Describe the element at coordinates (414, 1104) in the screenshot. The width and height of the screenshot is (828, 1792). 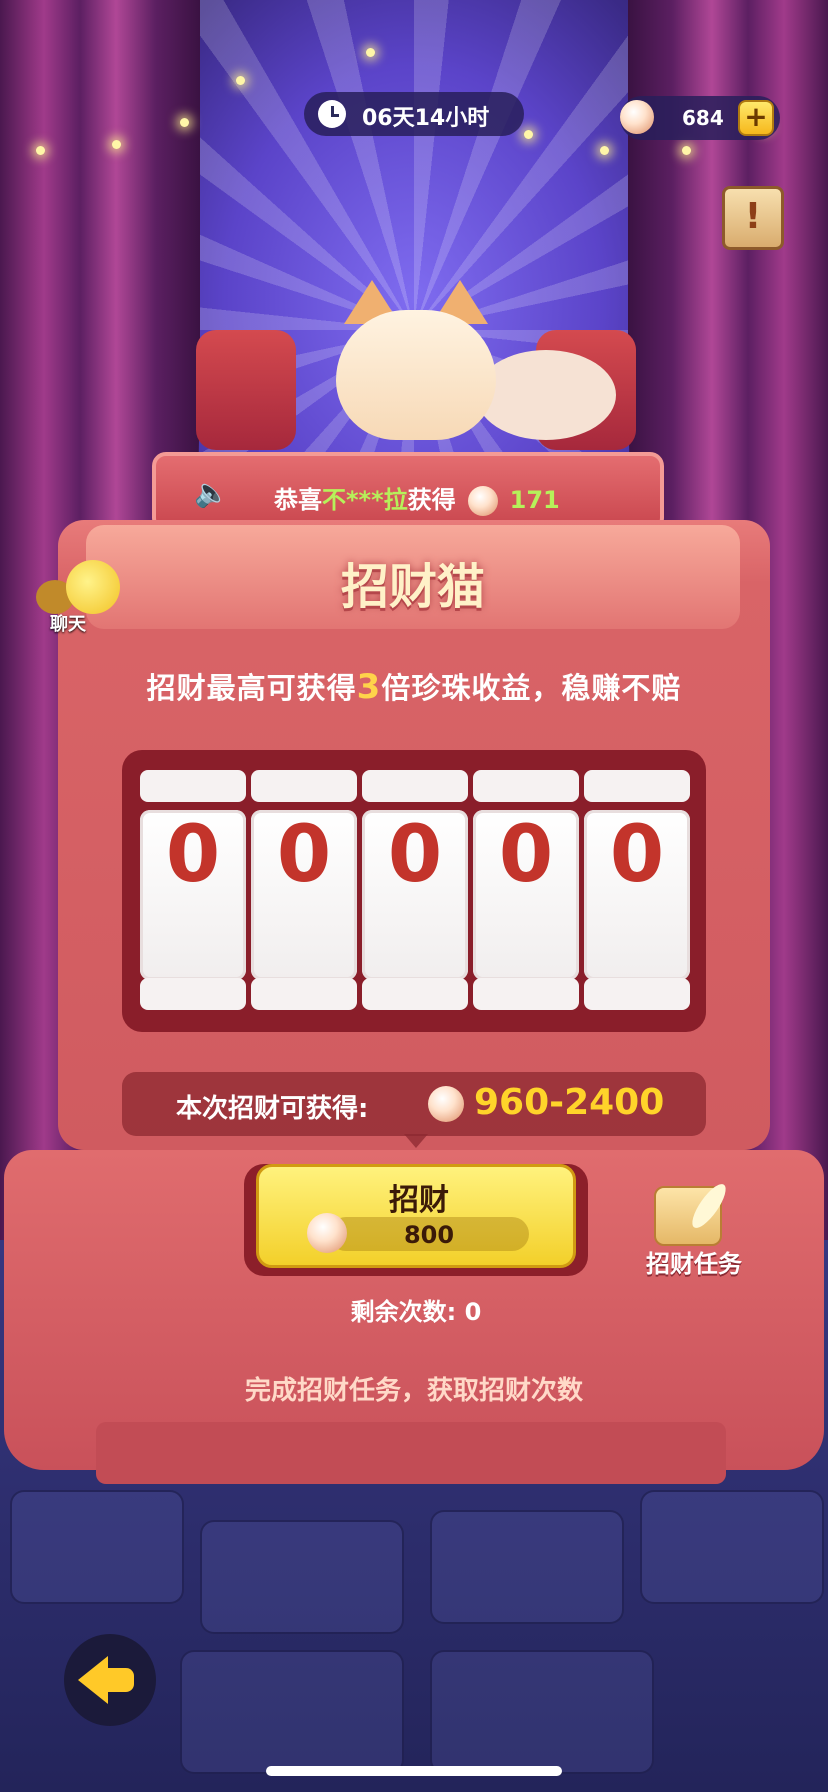
I see `reward-info: 本次招财可获得: 960-2400` at that location.